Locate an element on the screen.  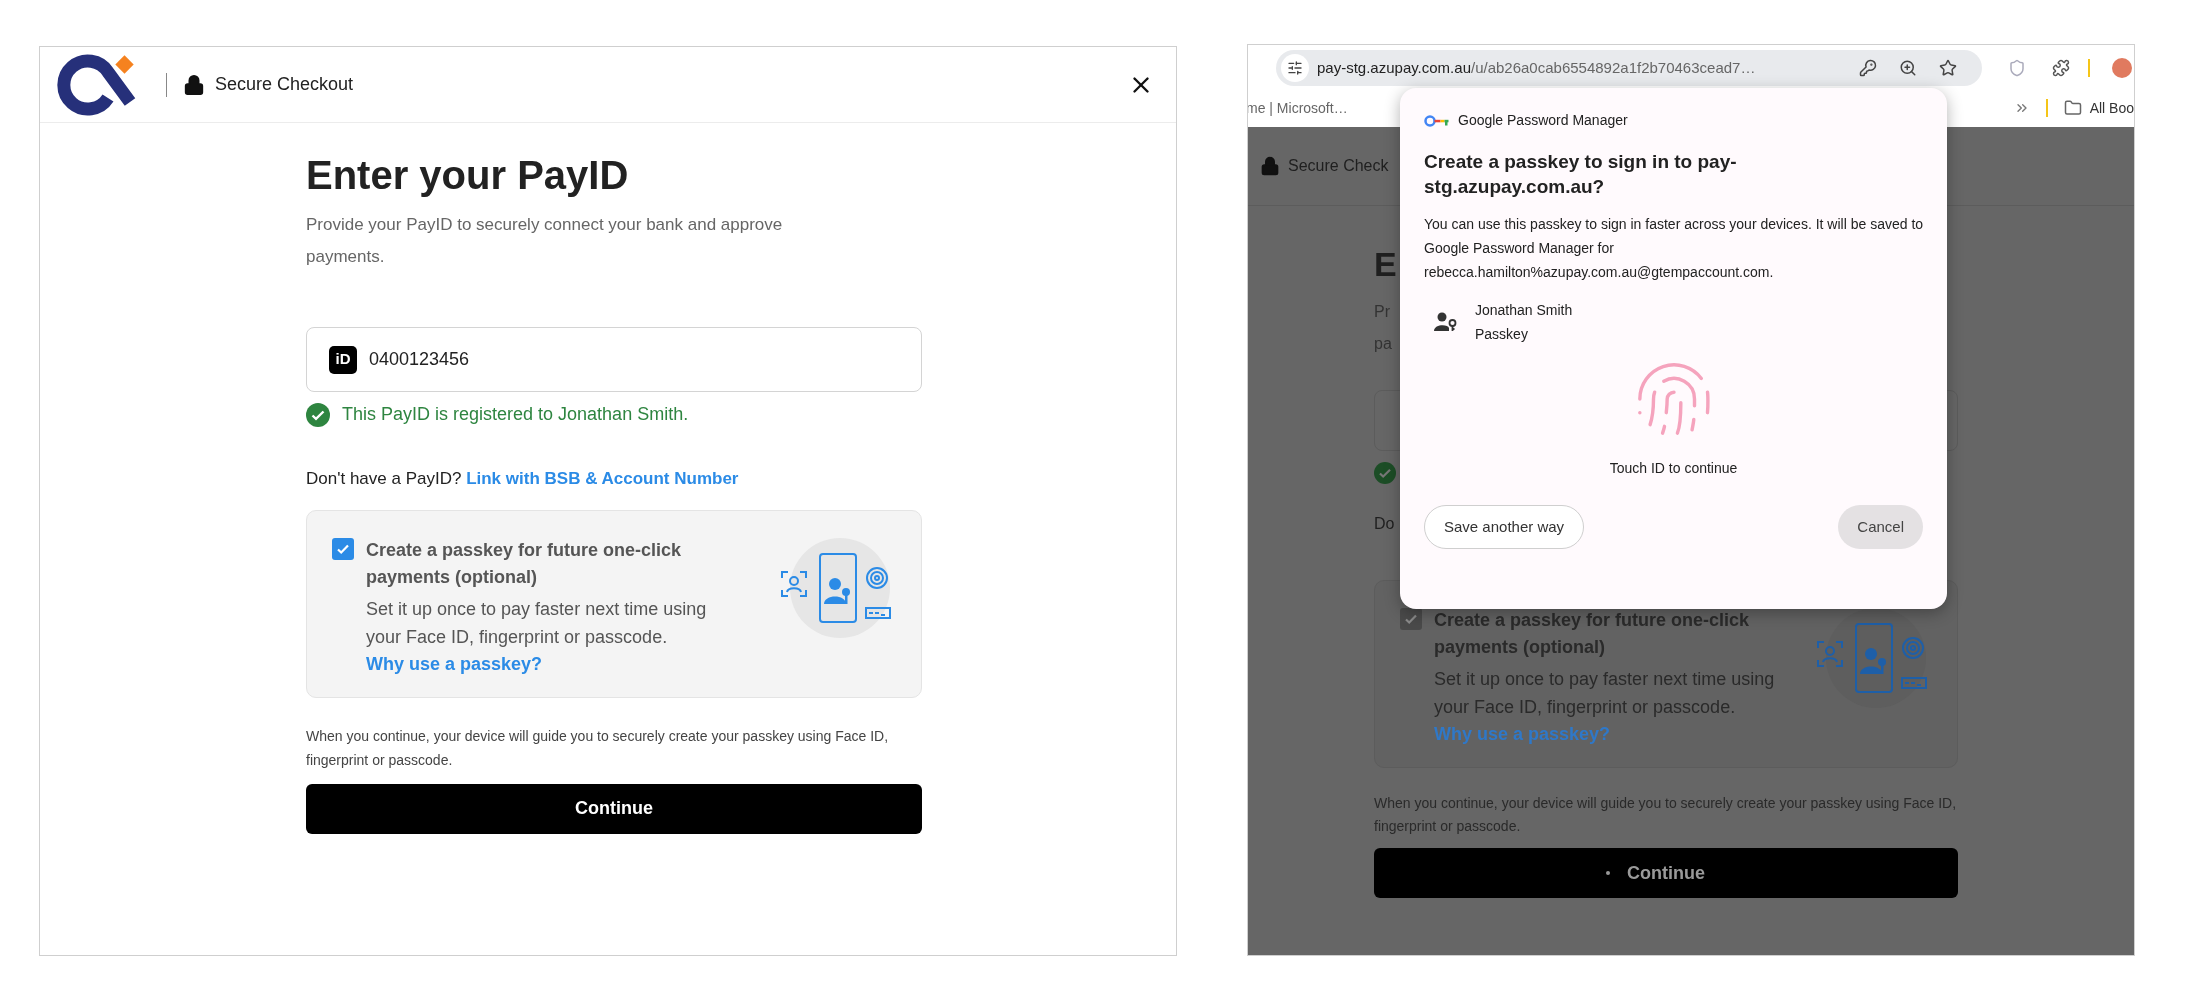
dialog-button: Save another way is located at coordinates (1504, 527).